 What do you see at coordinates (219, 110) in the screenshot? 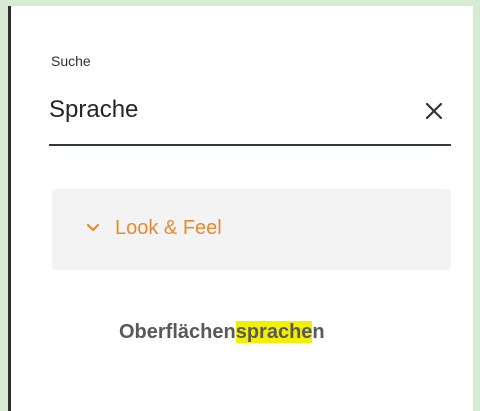
I see `search-input` at bounding box center [219, 110].